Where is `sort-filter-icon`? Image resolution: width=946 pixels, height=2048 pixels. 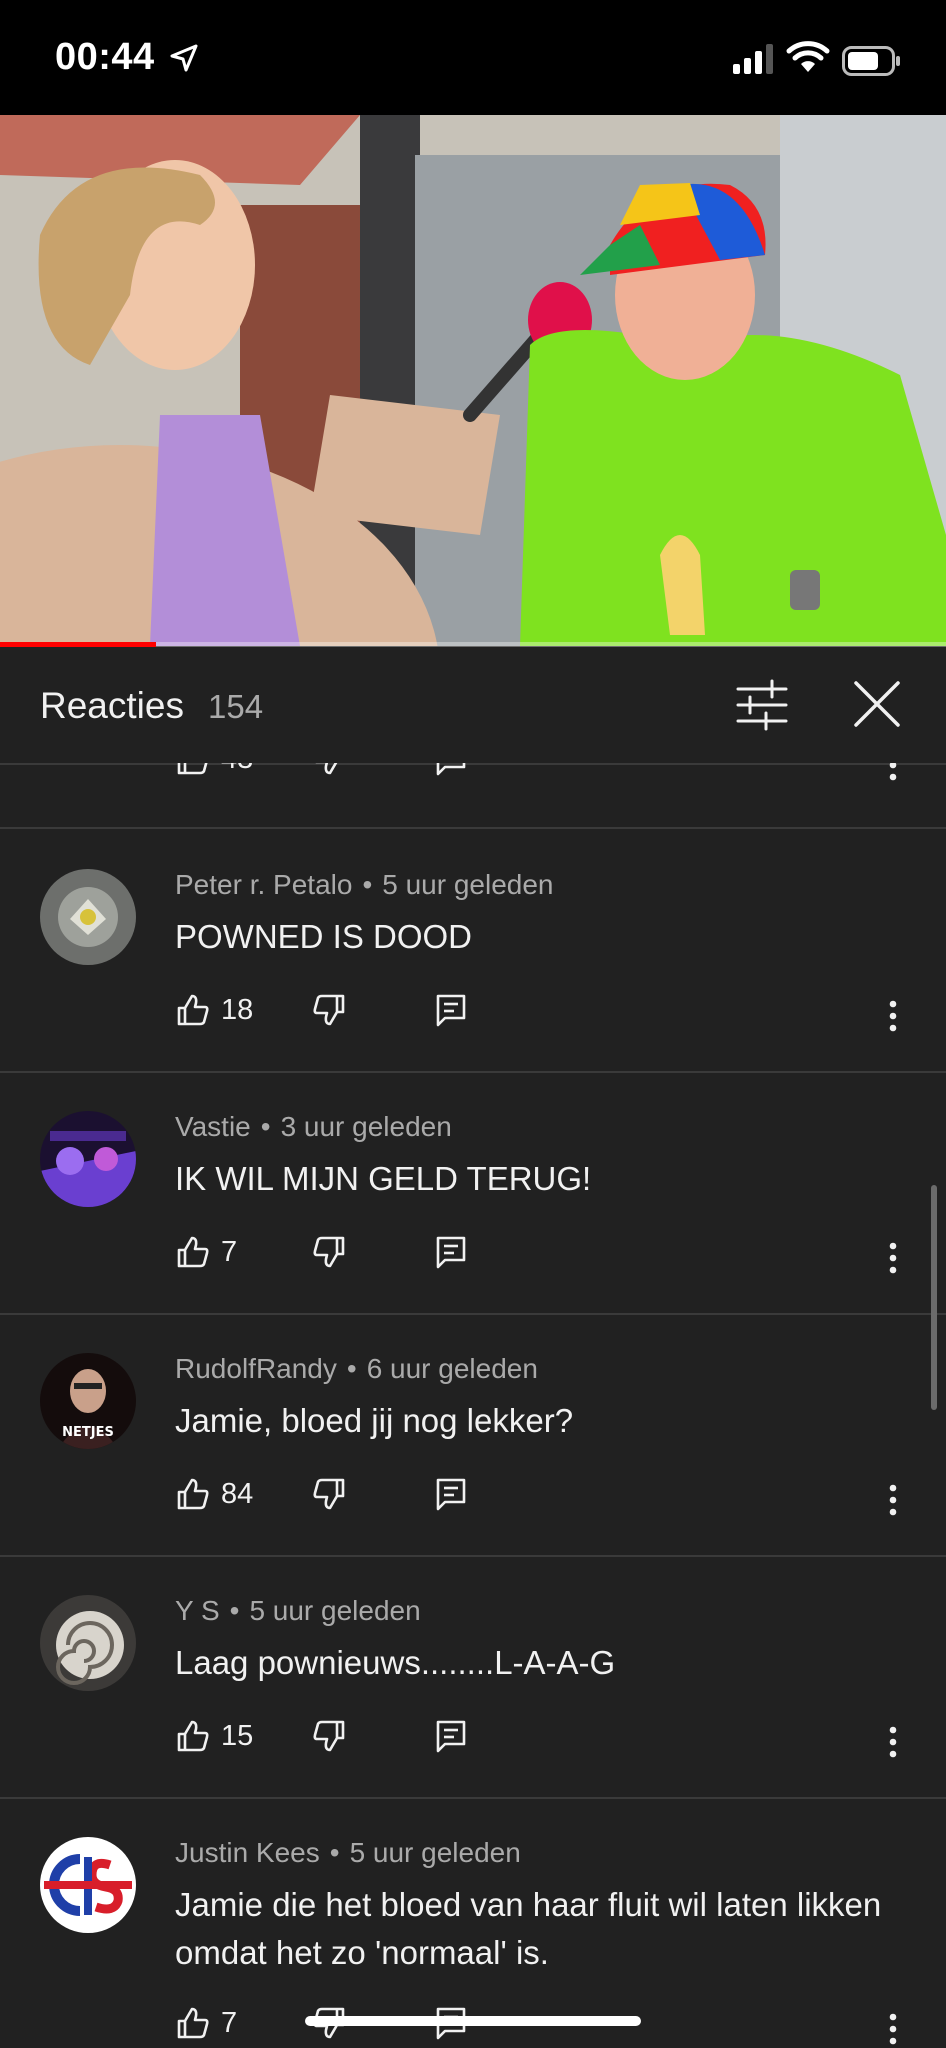 sort-filter-icon is located at coordinates (762, 705).